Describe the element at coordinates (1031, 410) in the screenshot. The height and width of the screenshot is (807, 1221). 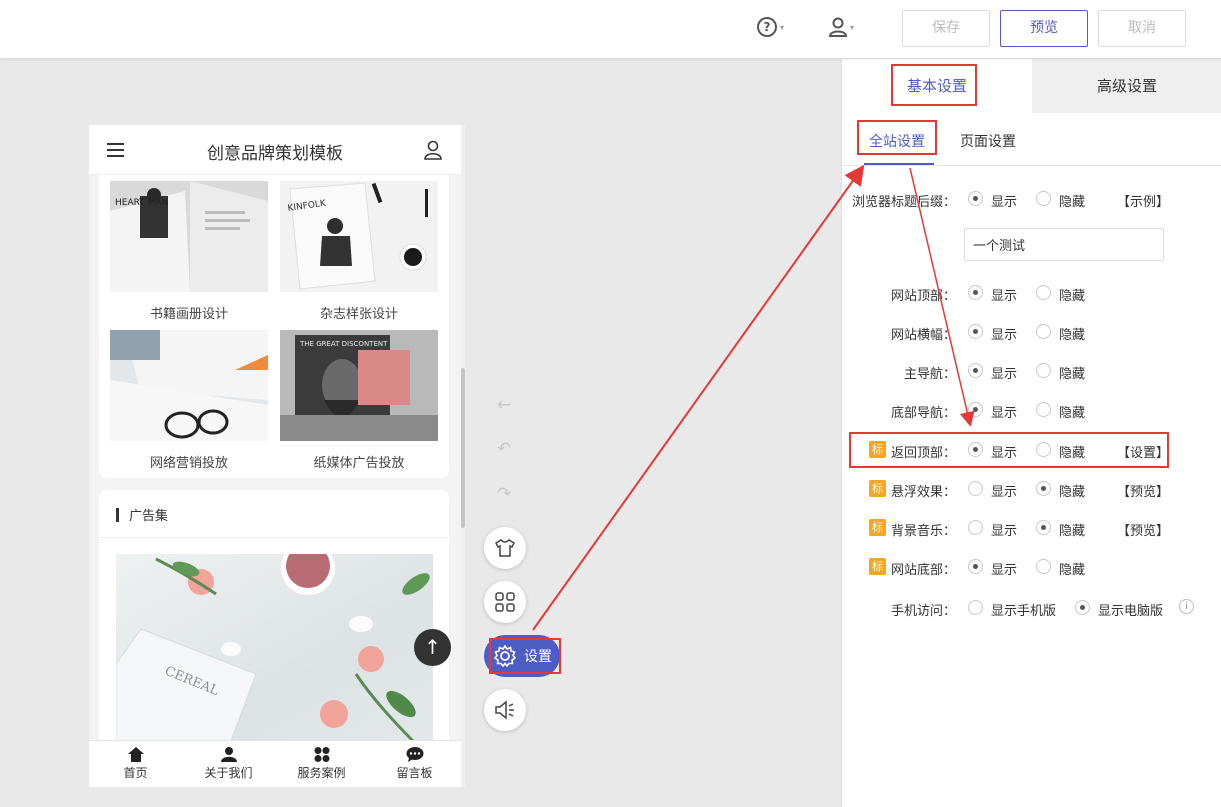
I see `setting-row: 底部导航： 显示 隐藏` at that location.